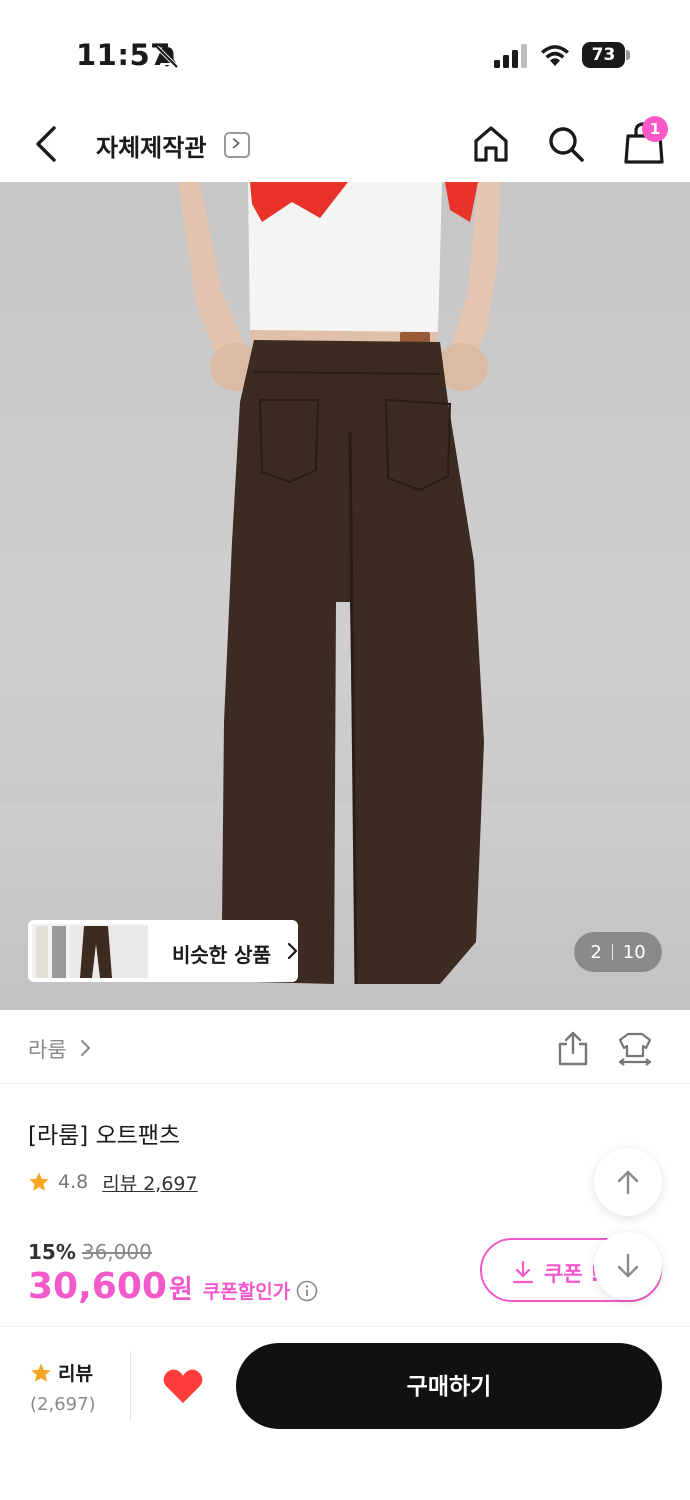 Image resolution: width=690 pixels, height=1500 pixels. I want to click on brand-link: 라룸, so click(47, 1049).